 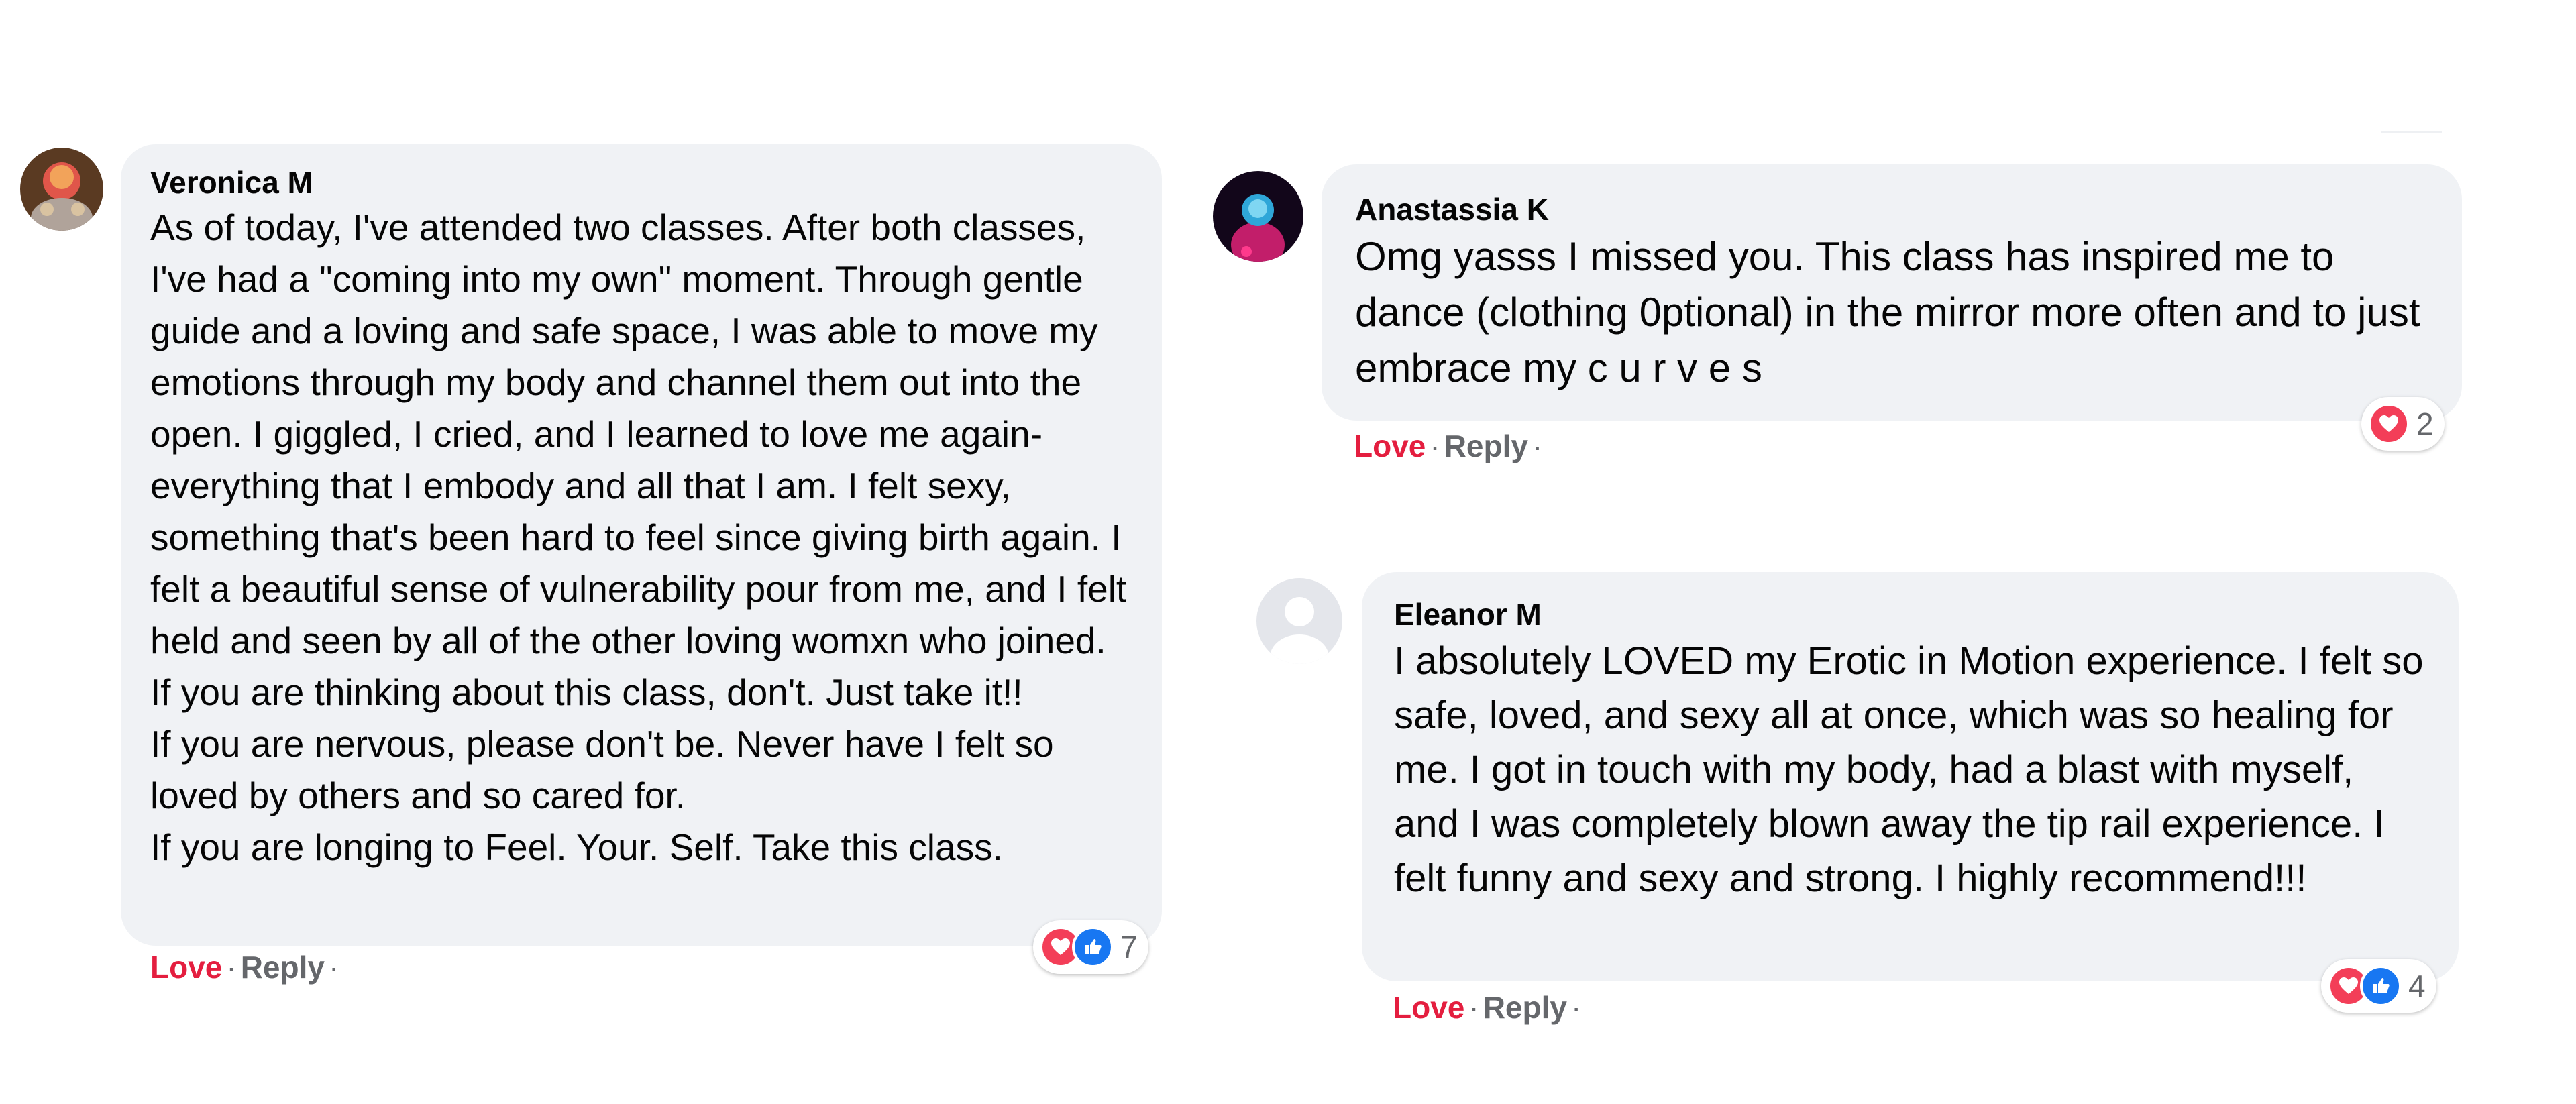 What do you see at coordinates (2425, 424) in the screenshot?
I see `reaction-count: 2` at bounding box center [2425, 424].